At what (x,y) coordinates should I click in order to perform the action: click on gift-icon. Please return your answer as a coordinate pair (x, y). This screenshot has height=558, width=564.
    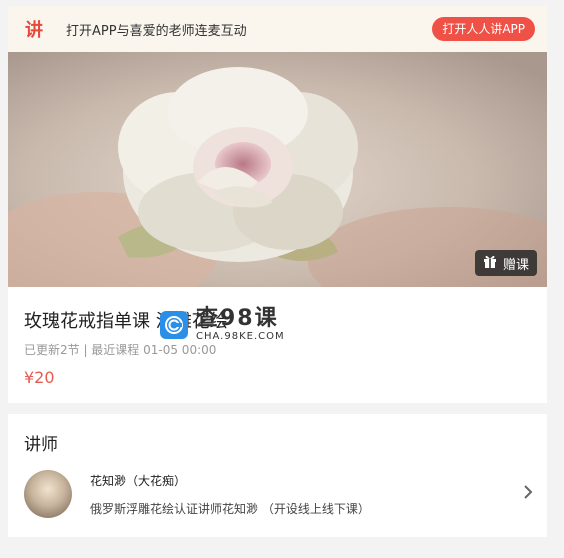
    Looking at the image, I should click on (490, 263).